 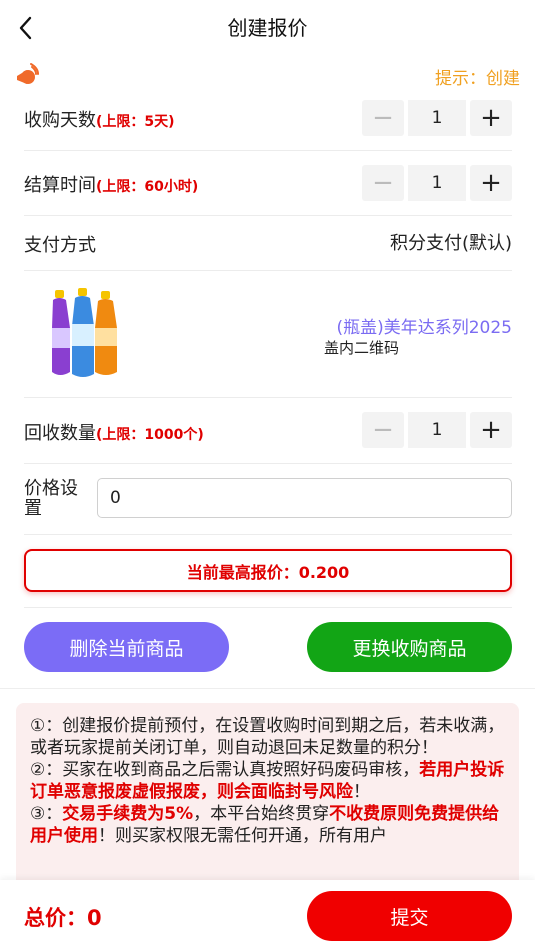 I want to click on settle-time-label: 结算时间(上限：60小时), so click(x=111, y=184).